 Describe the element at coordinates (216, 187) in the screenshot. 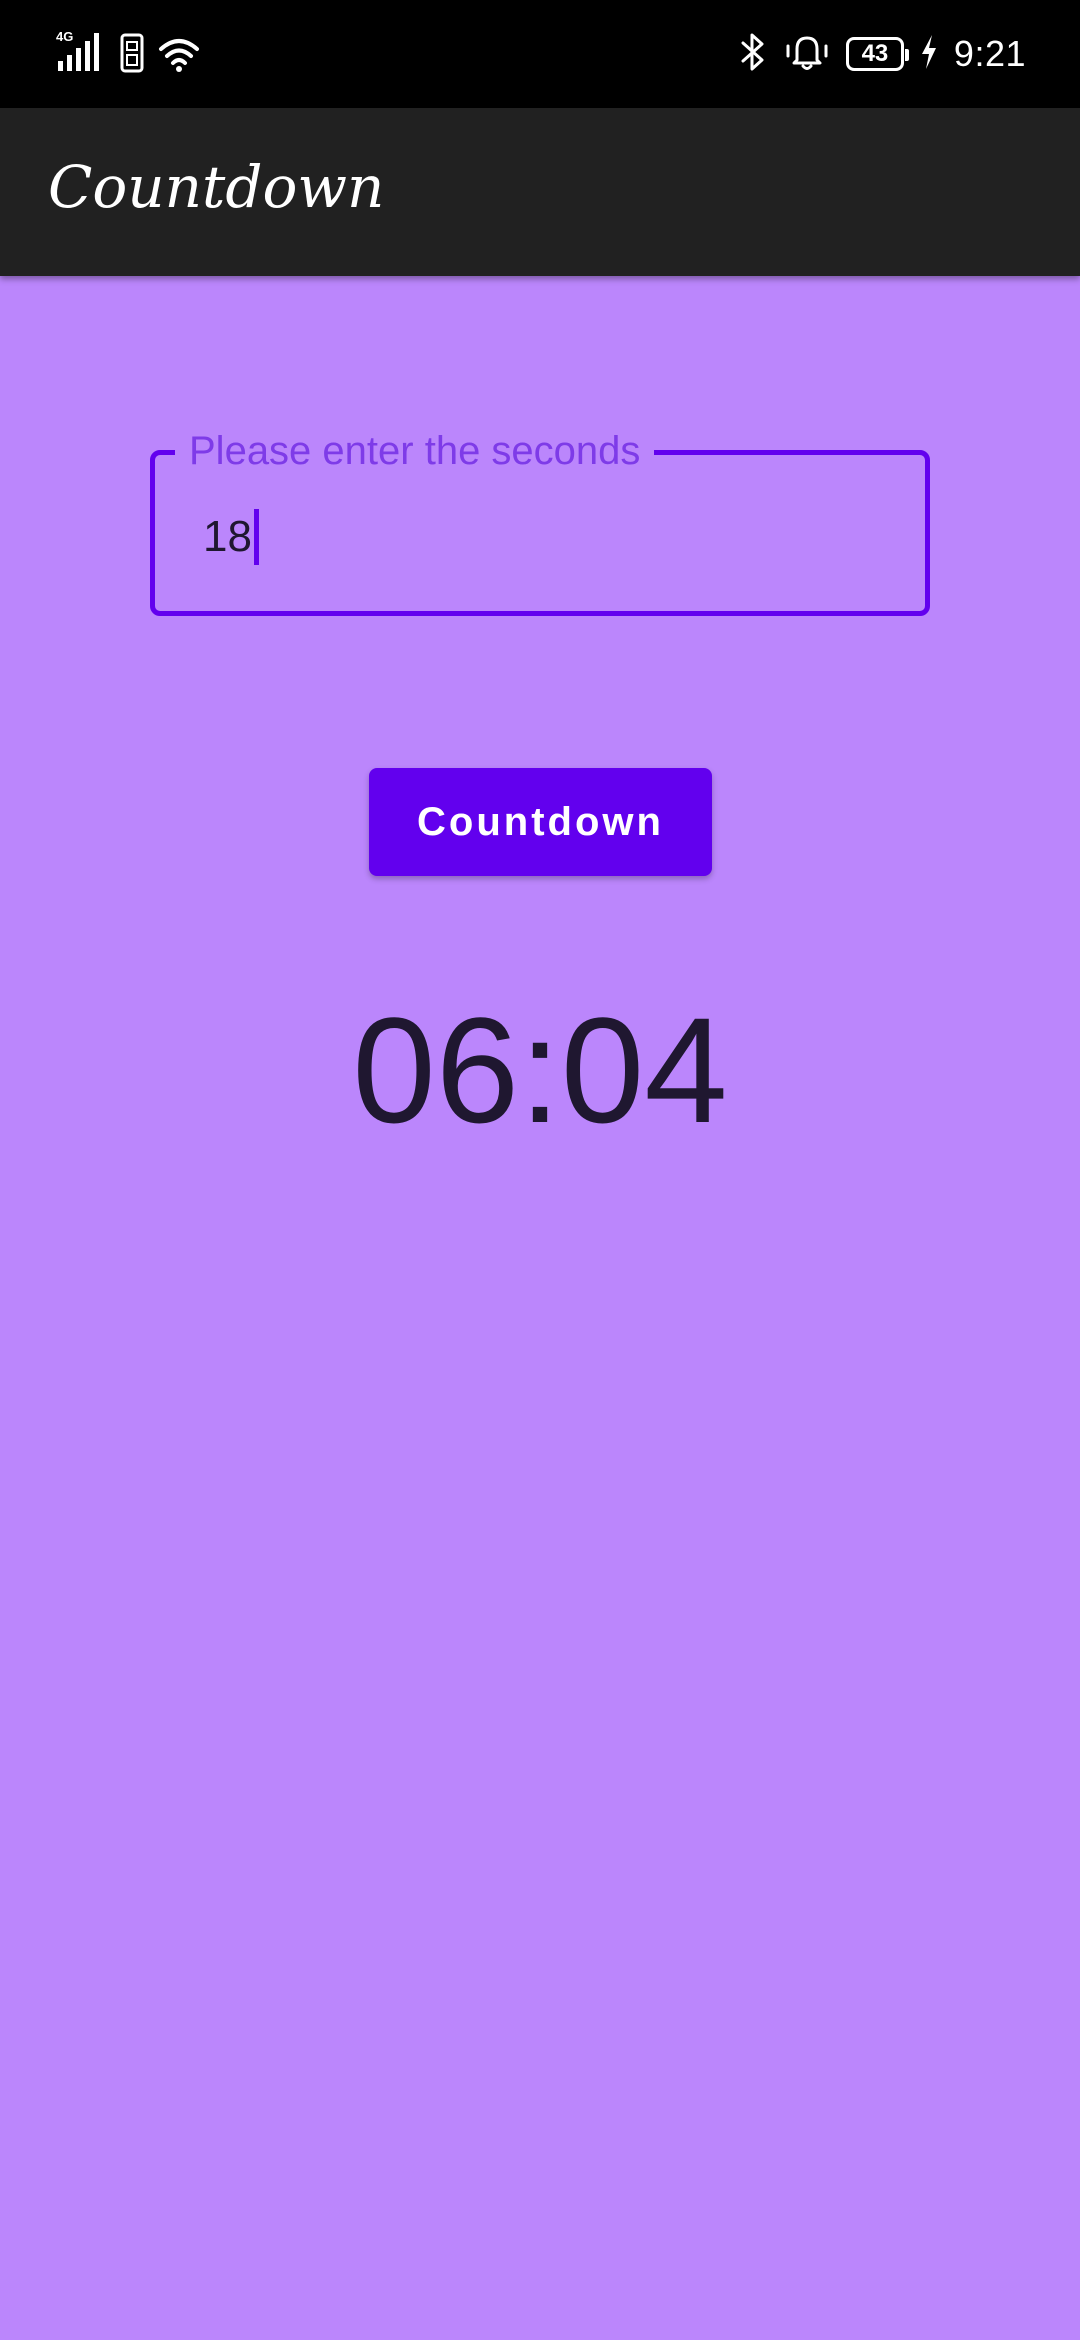

I see `app-title: Countdown` at that location.